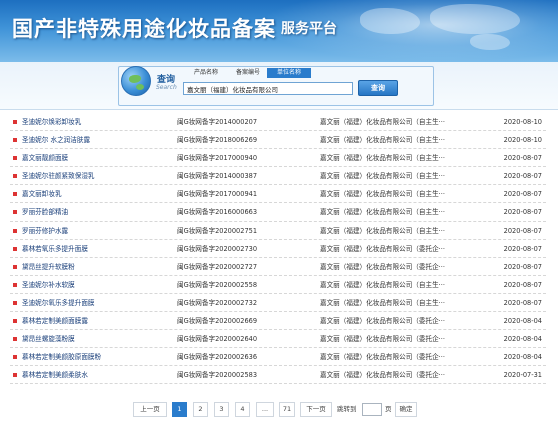 The width and height of the screenshot is (558, 424). Describe the element at coordinates (316, 409) in the screenshot. I see `next-page-button: 下一页` at that location.